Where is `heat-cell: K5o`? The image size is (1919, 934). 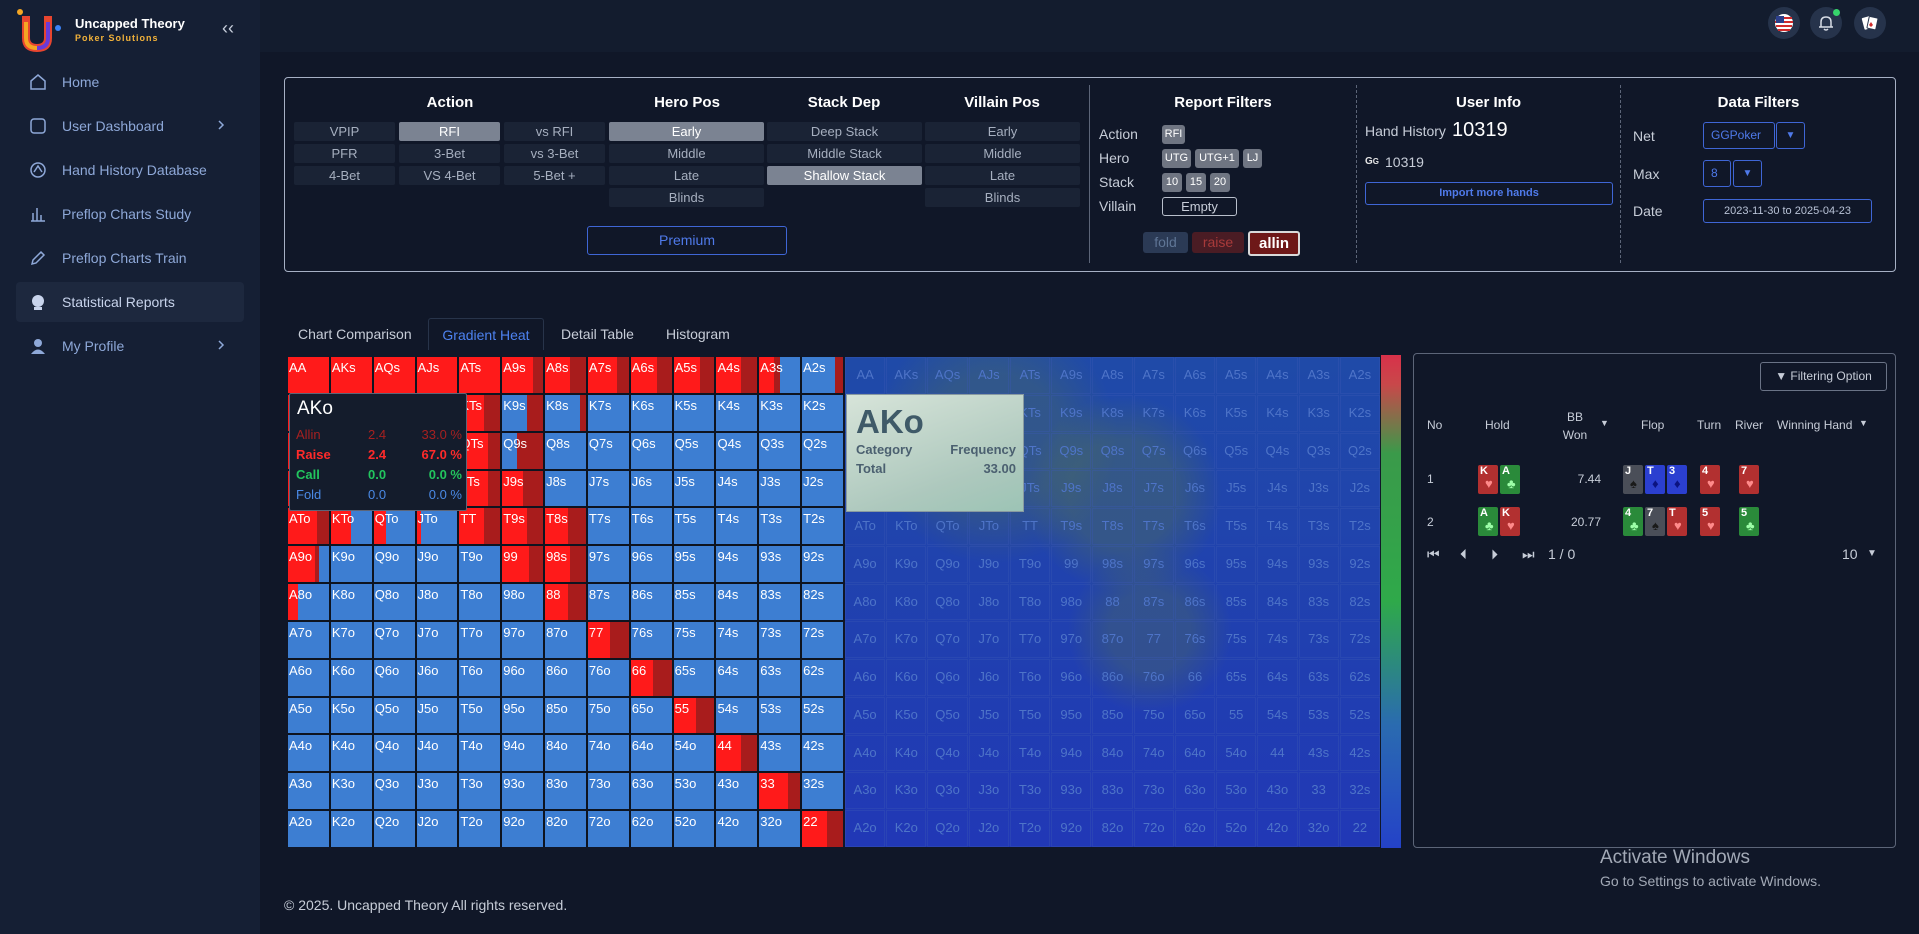
heat-cell: K5o is located at coordinates (906, 715).